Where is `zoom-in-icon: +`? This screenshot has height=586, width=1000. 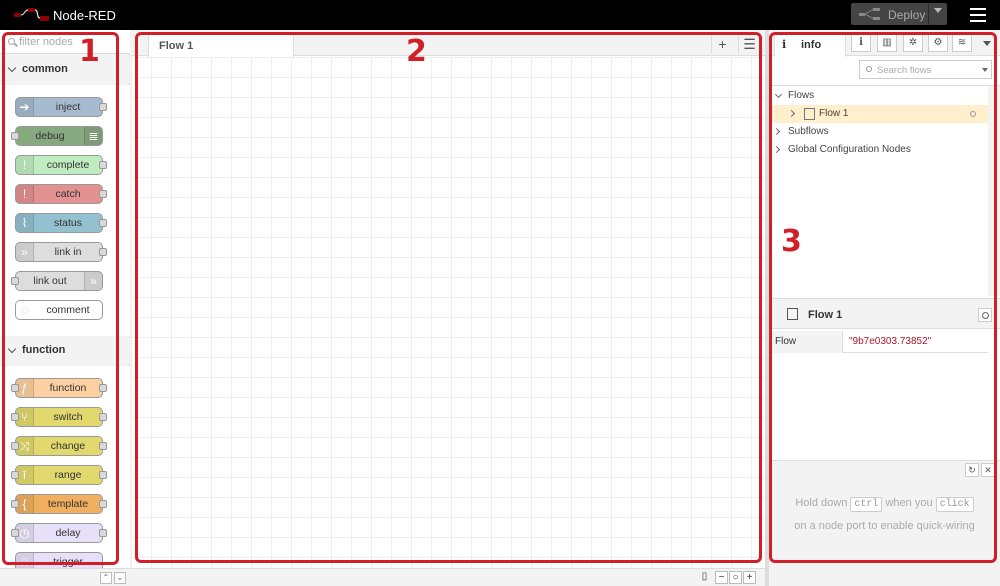
zoom-in-icon: + is located at coordinates (749, 577).